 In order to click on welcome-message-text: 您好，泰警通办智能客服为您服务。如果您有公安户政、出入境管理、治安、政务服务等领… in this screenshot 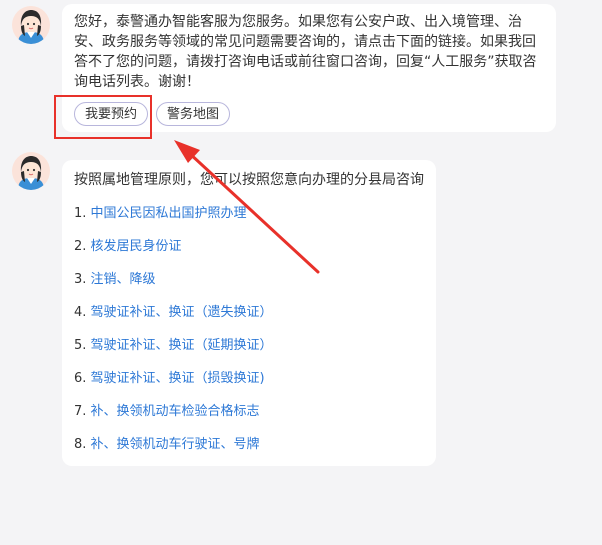, I will do `click(305, 52)`.